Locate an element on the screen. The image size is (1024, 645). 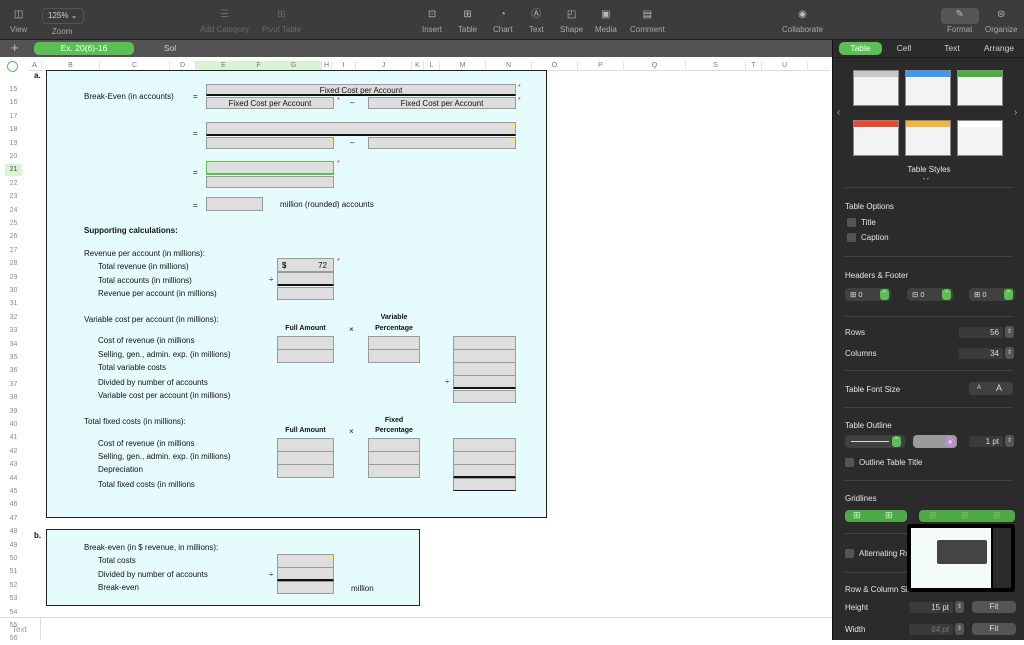
add-sheet-button: + is located at coordinates (15, 48).